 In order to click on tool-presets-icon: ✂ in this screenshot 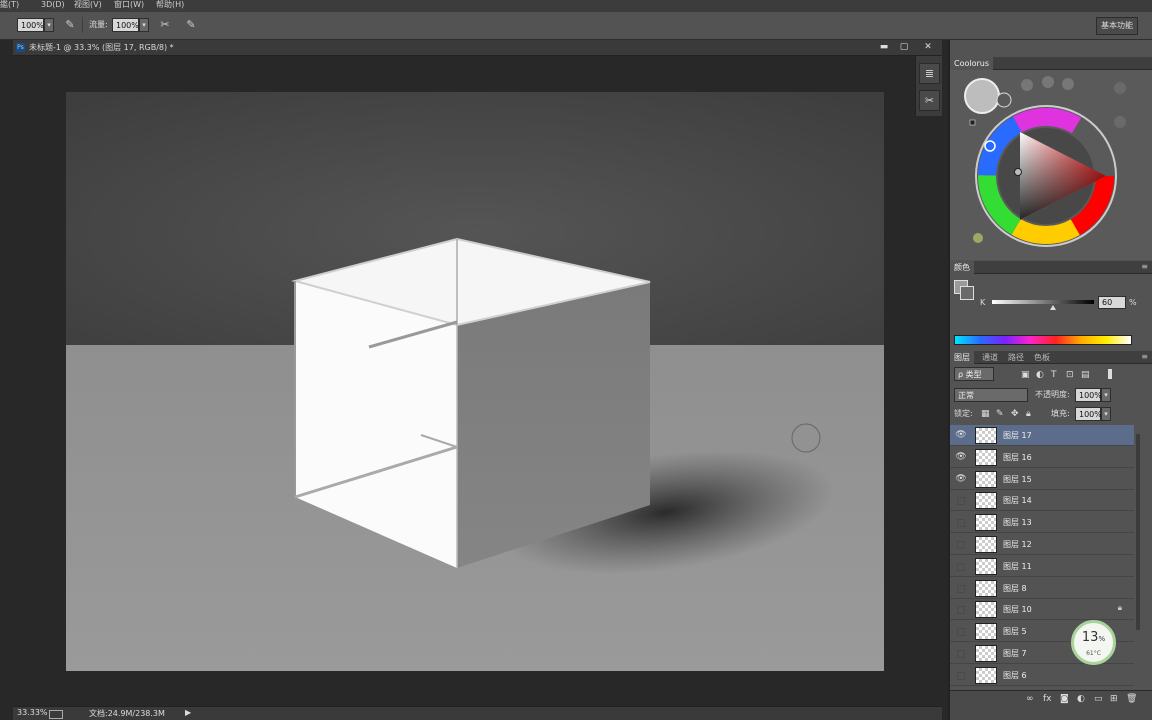, I will do `click(929, 100)`.